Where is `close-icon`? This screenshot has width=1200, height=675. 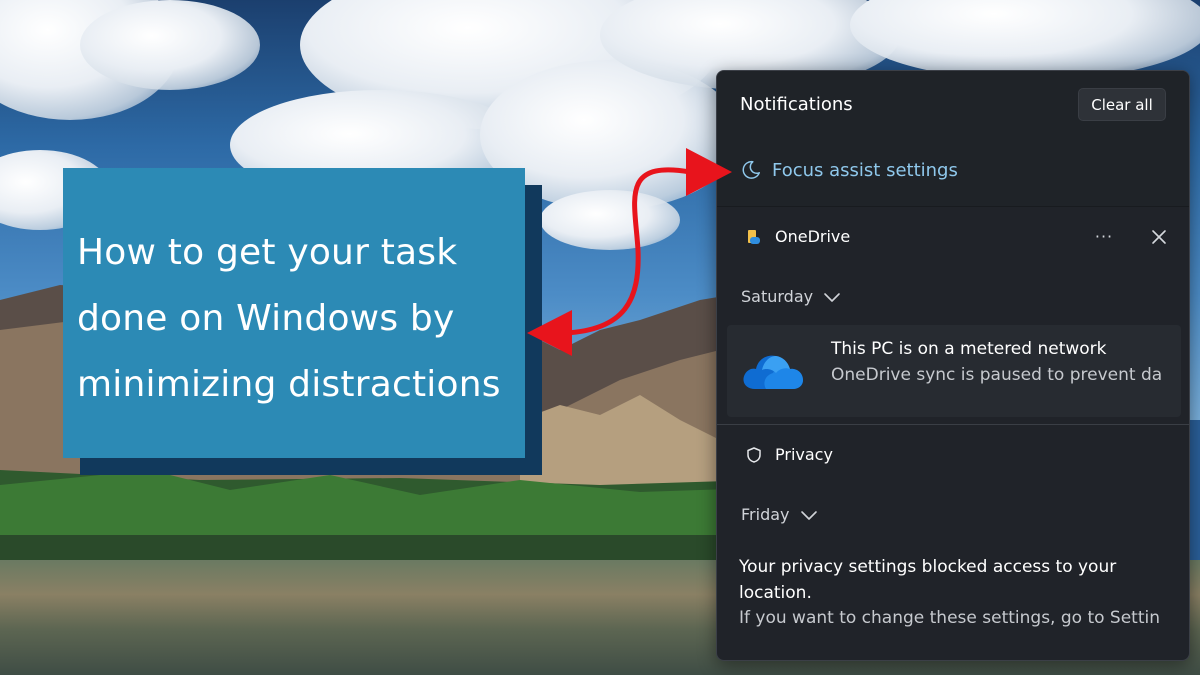 close-icon is located at coordinates (1159, 237).